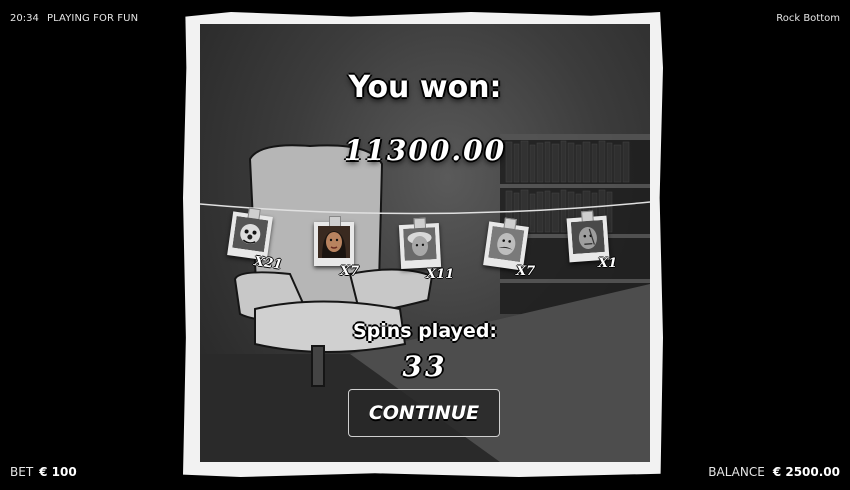  Describe the element at coordinates (736, 472) in the screenshot. I see `balance-label: BALANCE` at that location.